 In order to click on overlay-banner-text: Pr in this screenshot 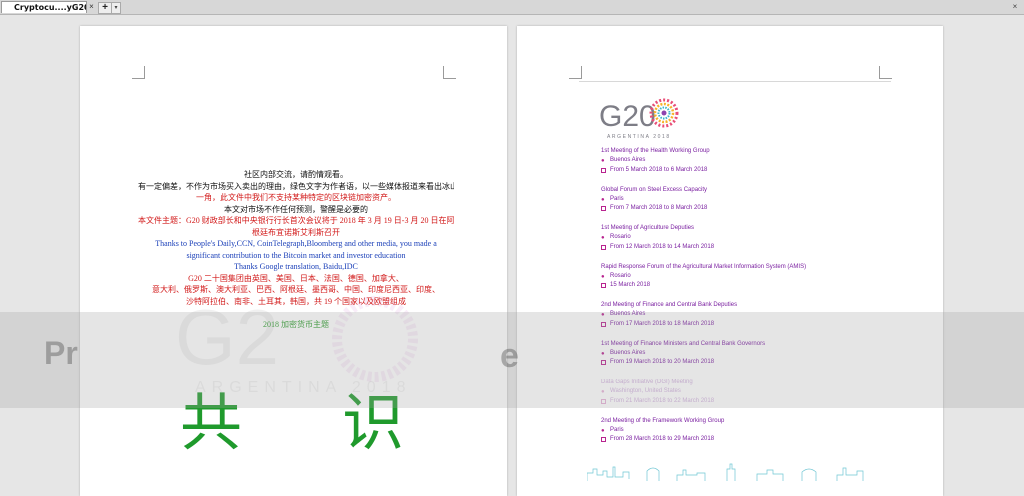, I will do `click(61, 353)`.